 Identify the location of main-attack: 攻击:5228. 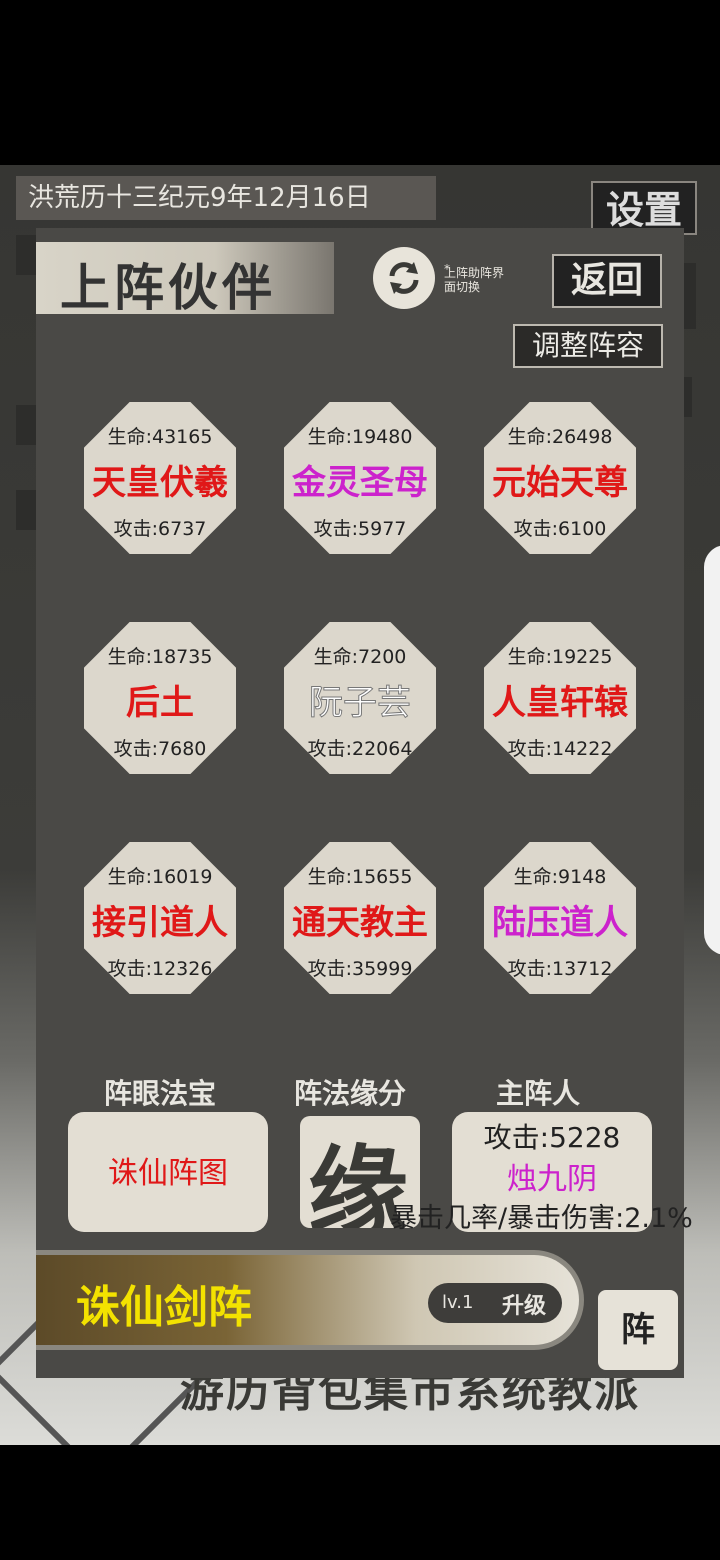
(552, 1137).